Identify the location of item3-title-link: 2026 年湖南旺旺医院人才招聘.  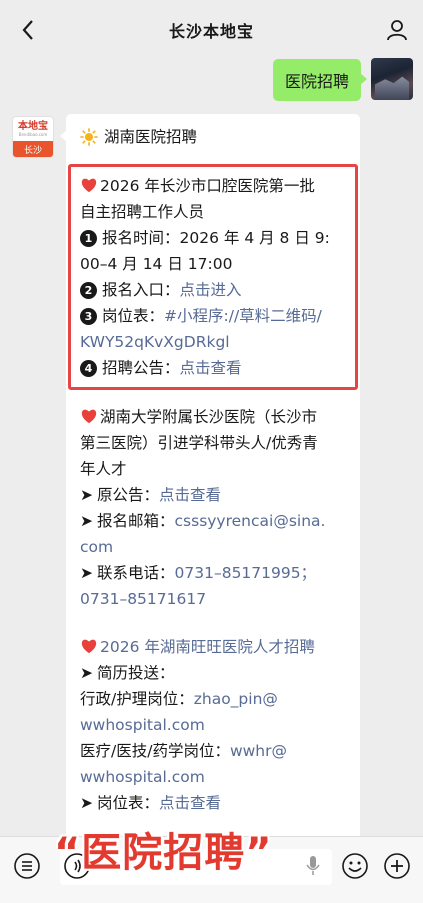
(207, 647).